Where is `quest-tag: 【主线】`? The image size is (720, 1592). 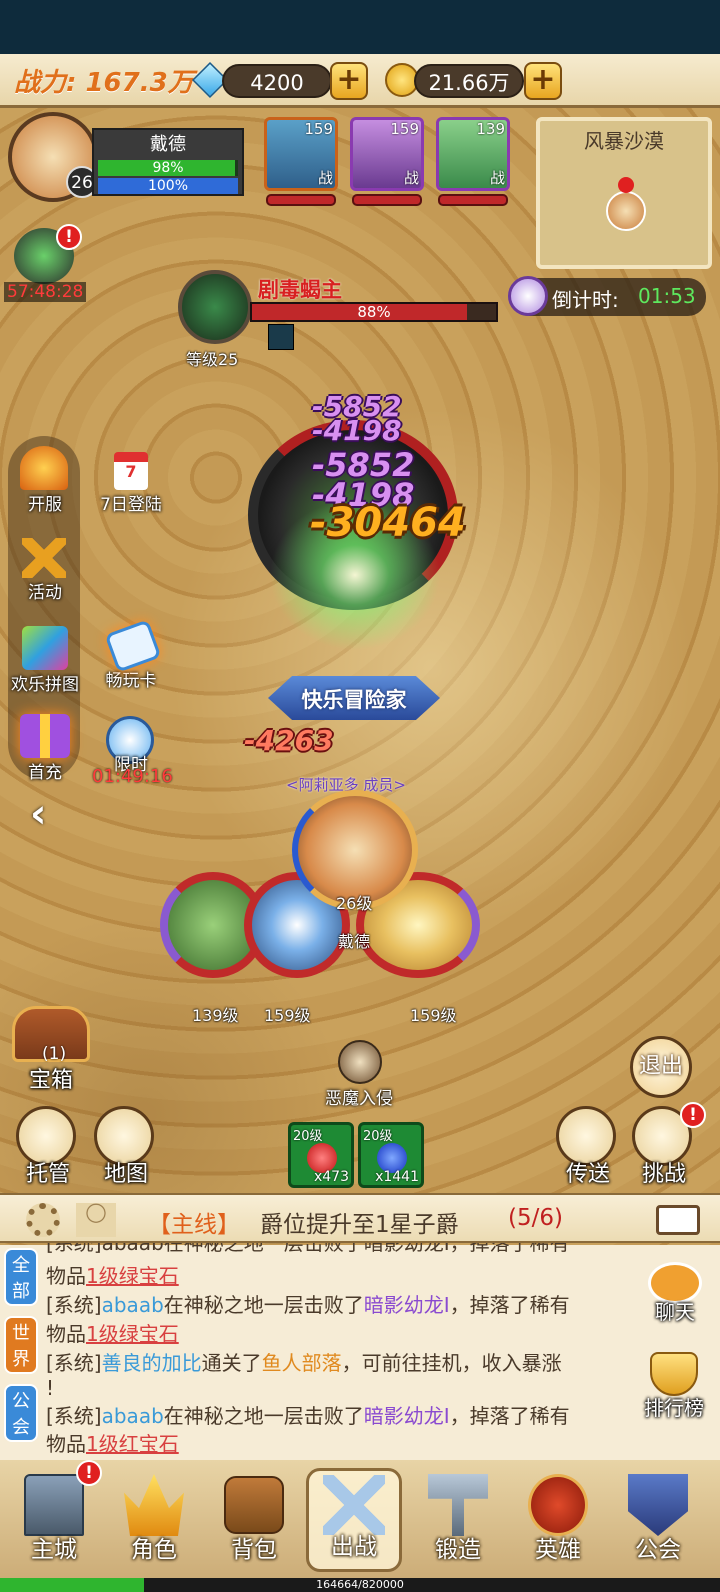
quest-tag: 【主线】 is located at coordinates (194, 1225).